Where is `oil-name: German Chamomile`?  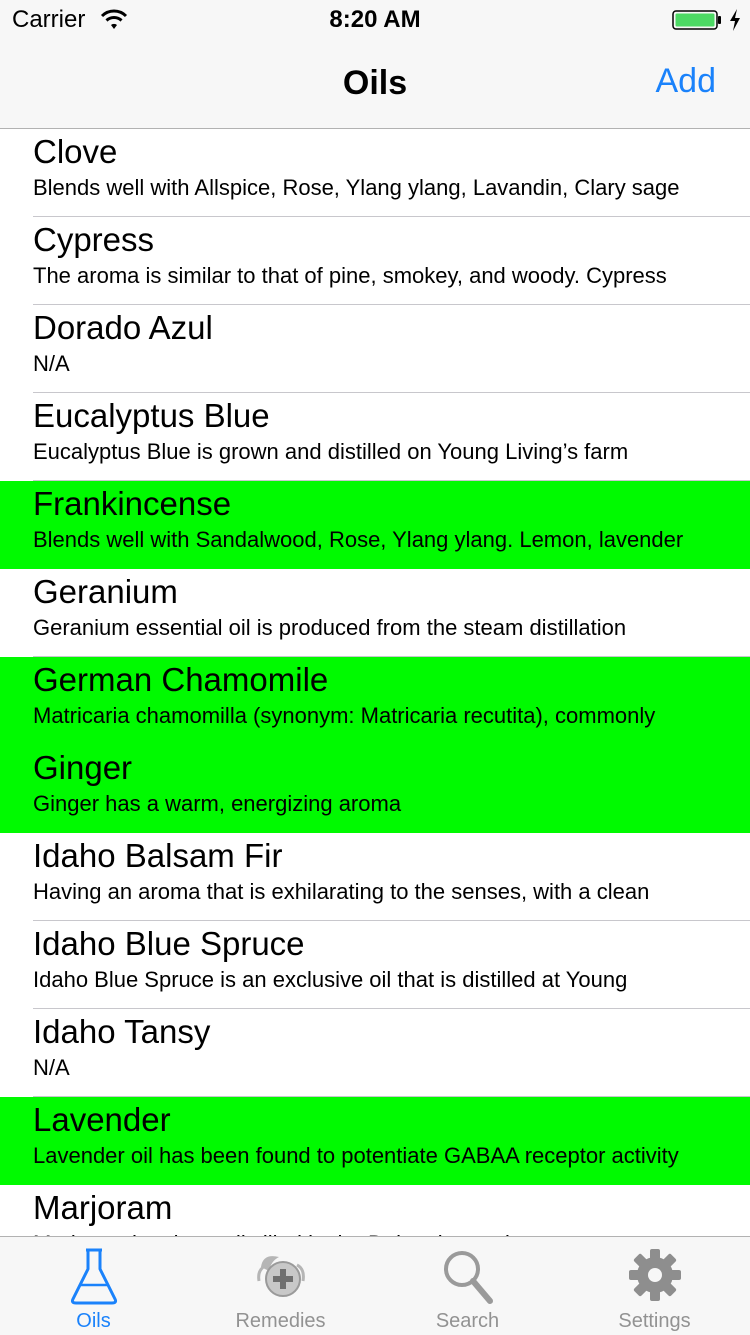
oil-name: German Chamomile is located at coordinates (181, 679).